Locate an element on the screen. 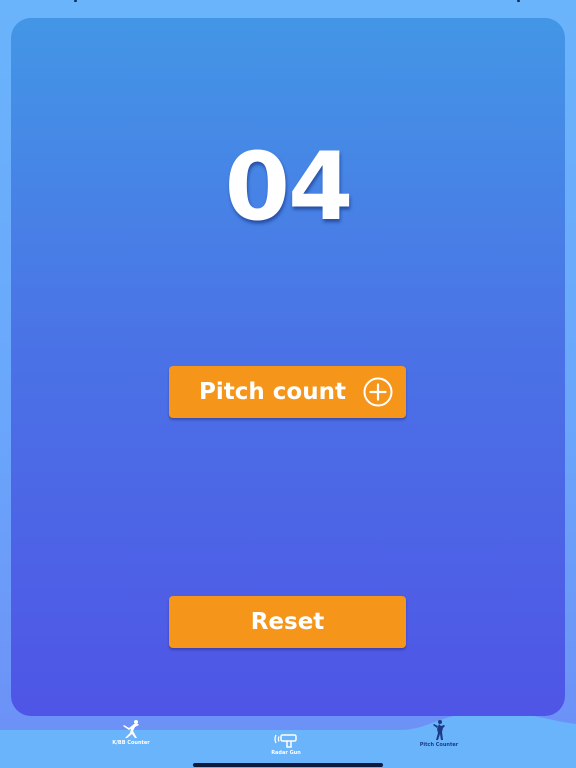 The image size is (576, 768). pitch-count-button: Pitch count is located at coordinates (287, 392).